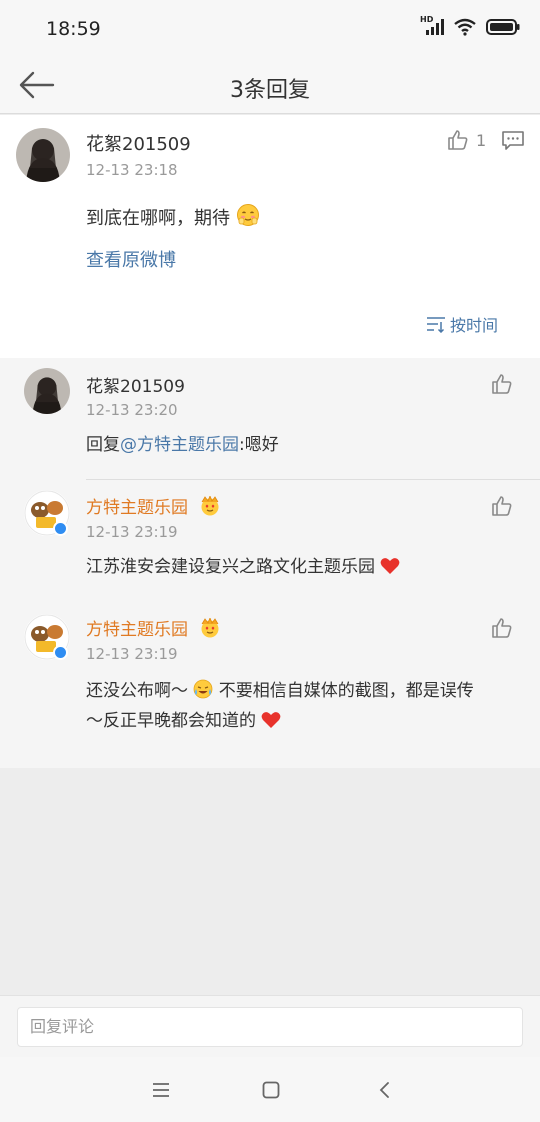 The width and height of the screenshot is (540, 1122). I want to click on reply-prefix: 回复, so click(103, 445).